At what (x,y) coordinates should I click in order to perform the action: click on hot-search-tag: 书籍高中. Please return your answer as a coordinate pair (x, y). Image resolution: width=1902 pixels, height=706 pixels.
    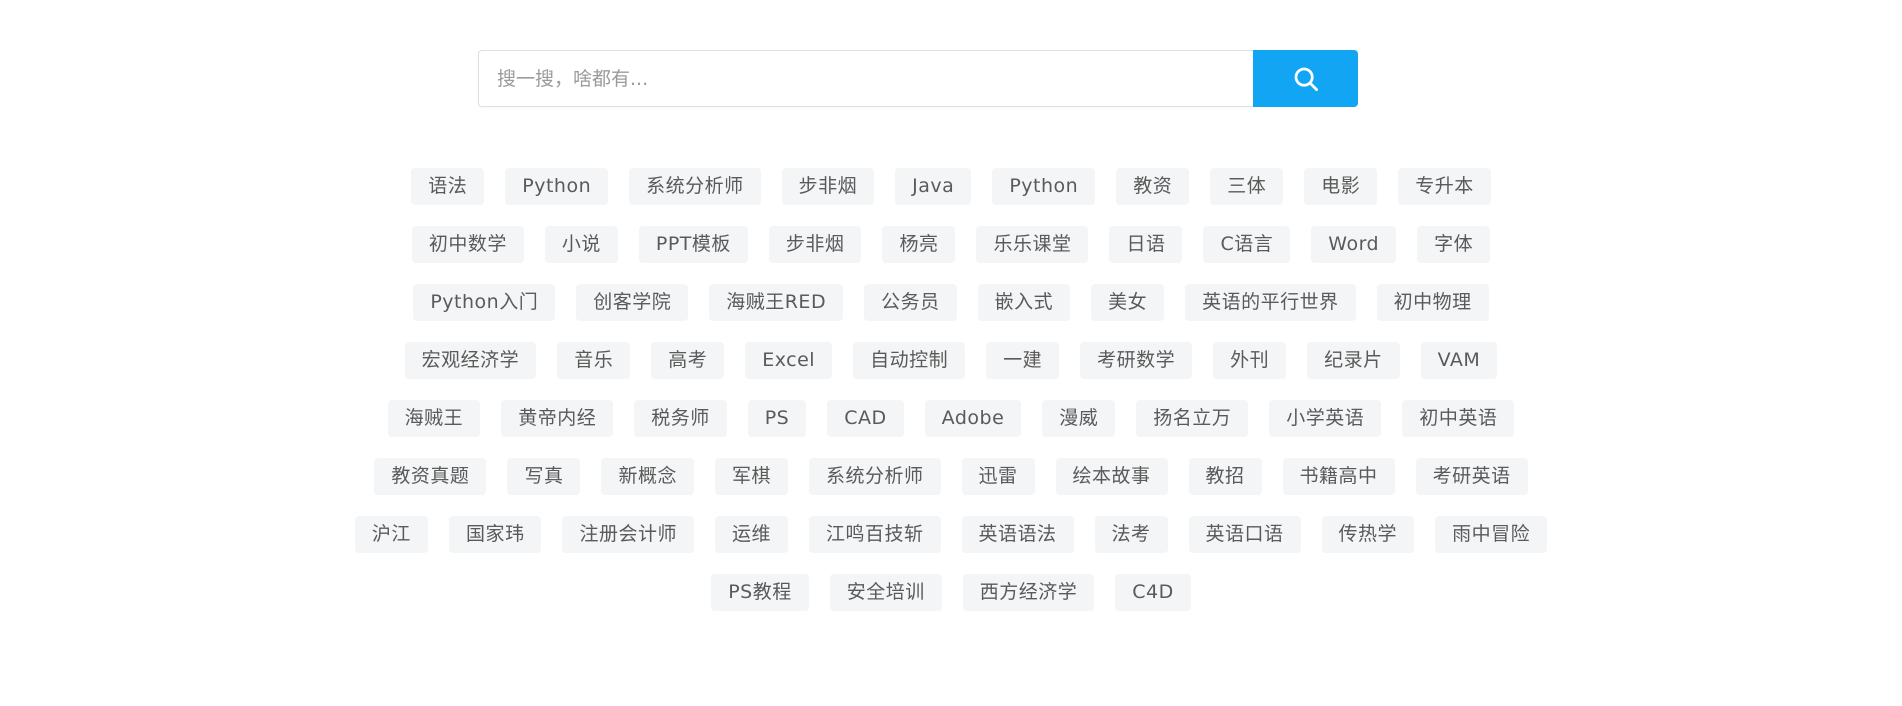
    Looking at the image, I should click on (1338, 476).